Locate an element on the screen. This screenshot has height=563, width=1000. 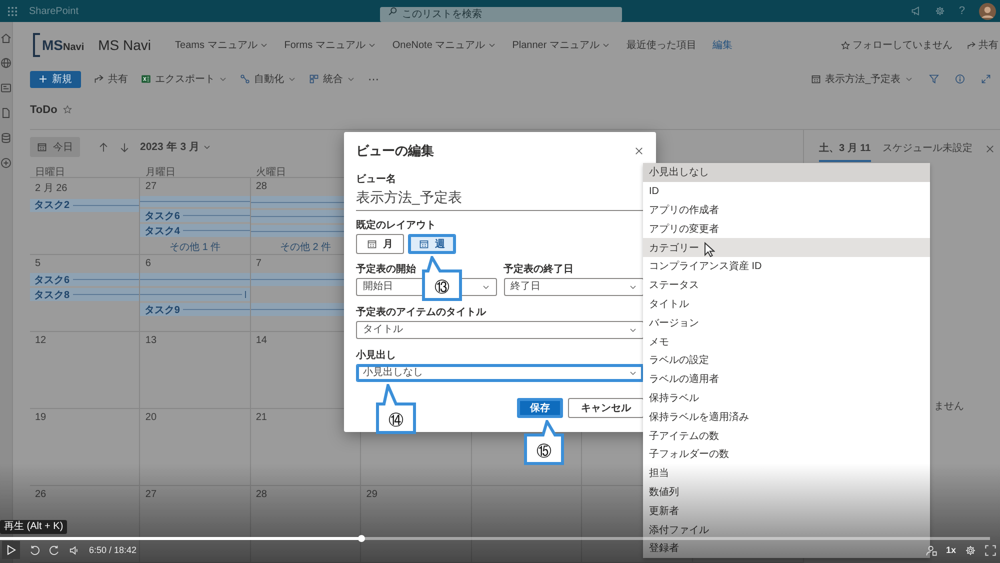
volume-icon is located at coordinates (74, 550).